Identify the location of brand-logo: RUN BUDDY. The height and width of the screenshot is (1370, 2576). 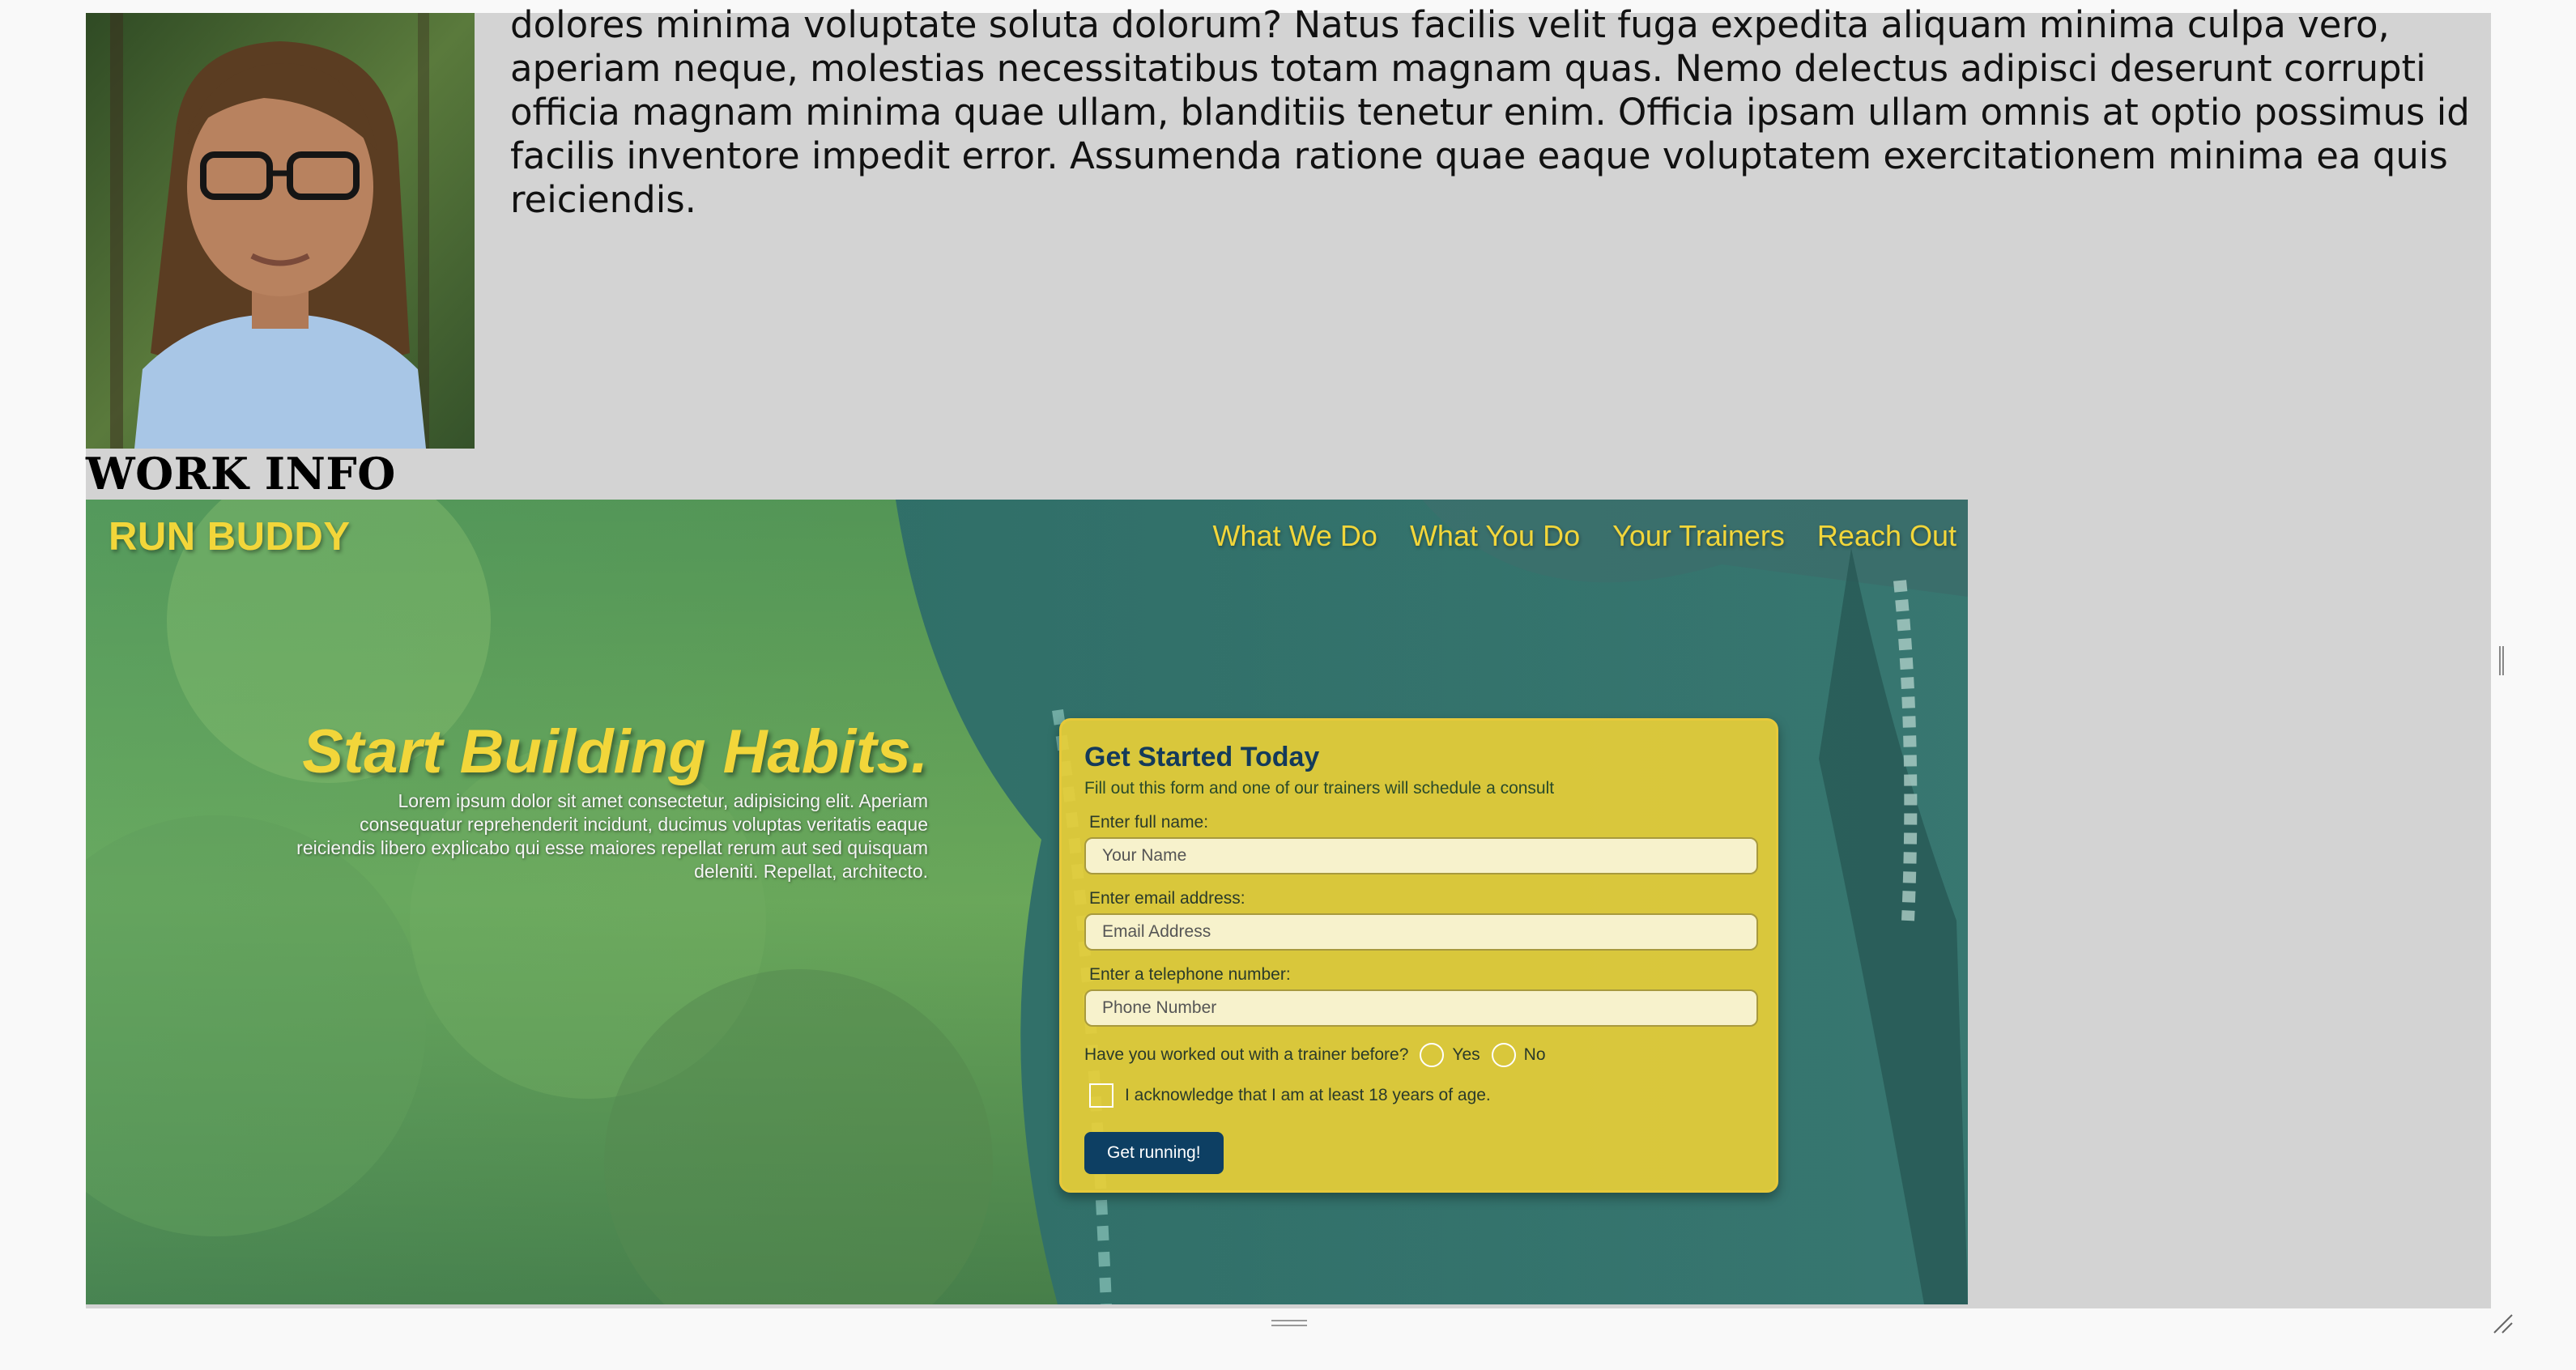
(230, 537).